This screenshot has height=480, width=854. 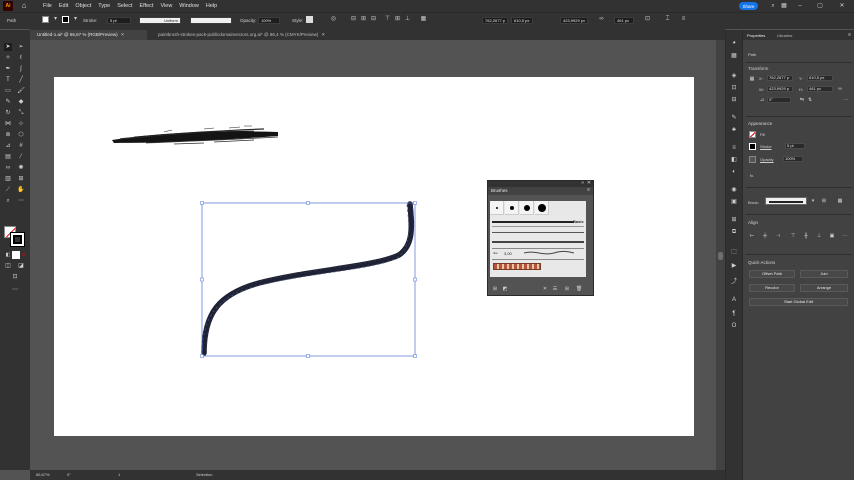 What do you see at coordinates (574, 20) in the screenshot?
I see `w-field: 423,9929 px` at bounding box center [574, 20].